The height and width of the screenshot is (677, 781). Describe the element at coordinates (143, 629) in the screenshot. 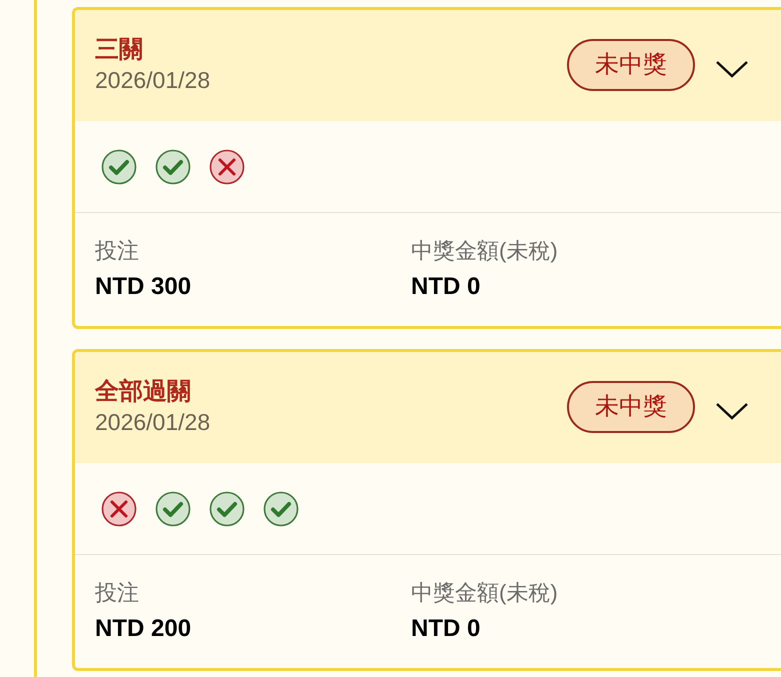

I see `amount-value: NTD 200` at that location.